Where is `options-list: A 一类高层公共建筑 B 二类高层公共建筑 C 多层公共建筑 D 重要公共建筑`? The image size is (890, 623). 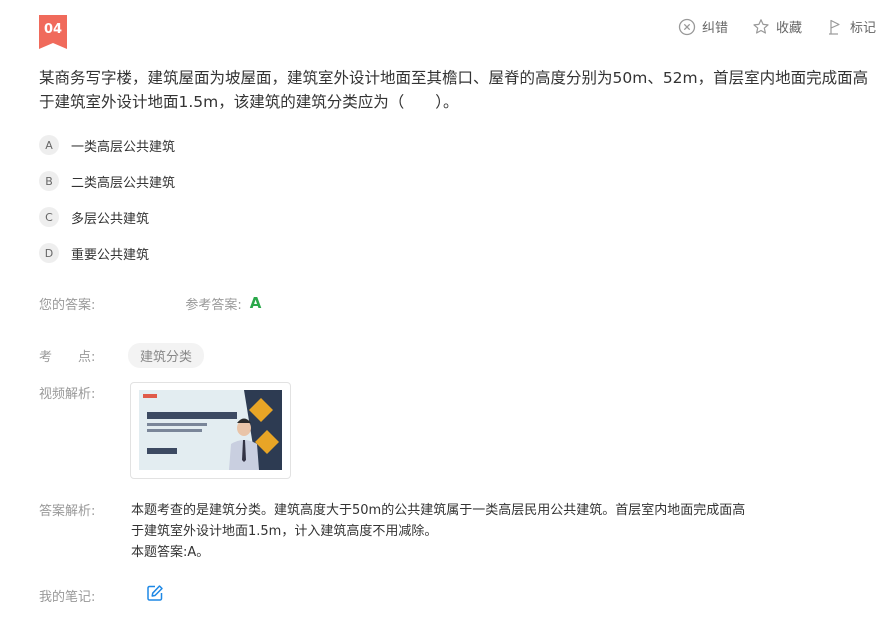
options-list: A 一类高层公共建筑 B 二类高层公共建筑 C 多层公共建筑 D 重要公共建筑 is located at coordinates (107, 199).